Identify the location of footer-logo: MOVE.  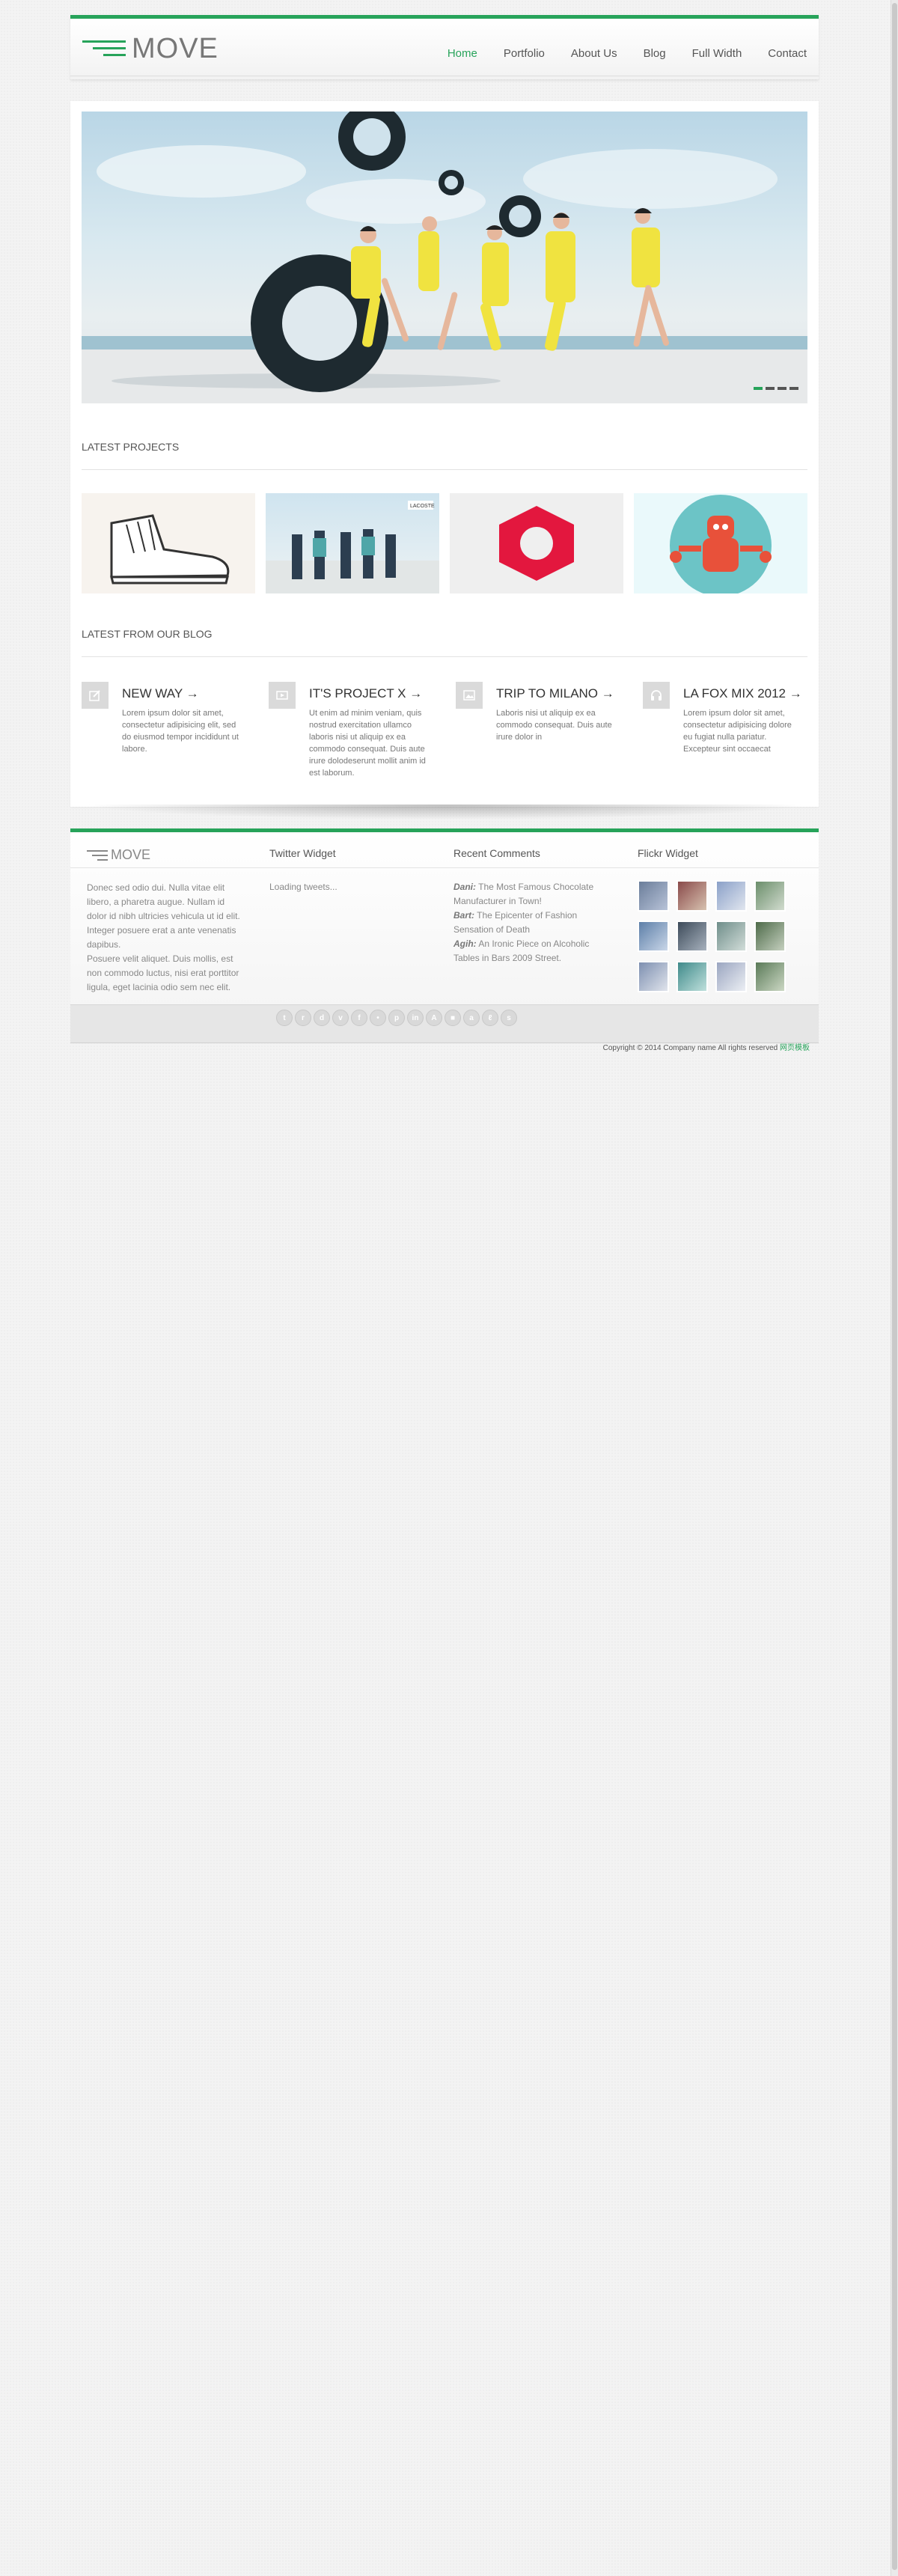
(167, 855).